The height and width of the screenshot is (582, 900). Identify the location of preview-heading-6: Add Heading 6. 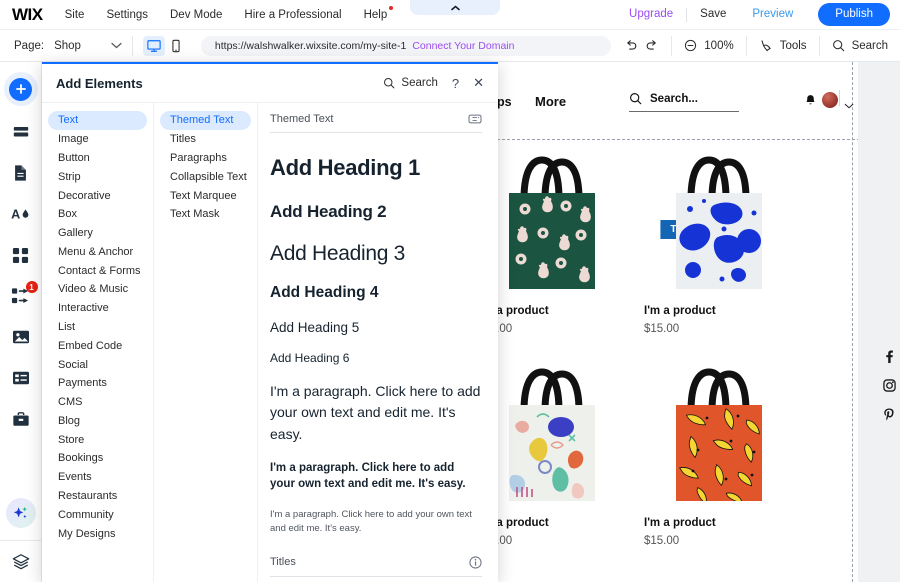
(376, 358).